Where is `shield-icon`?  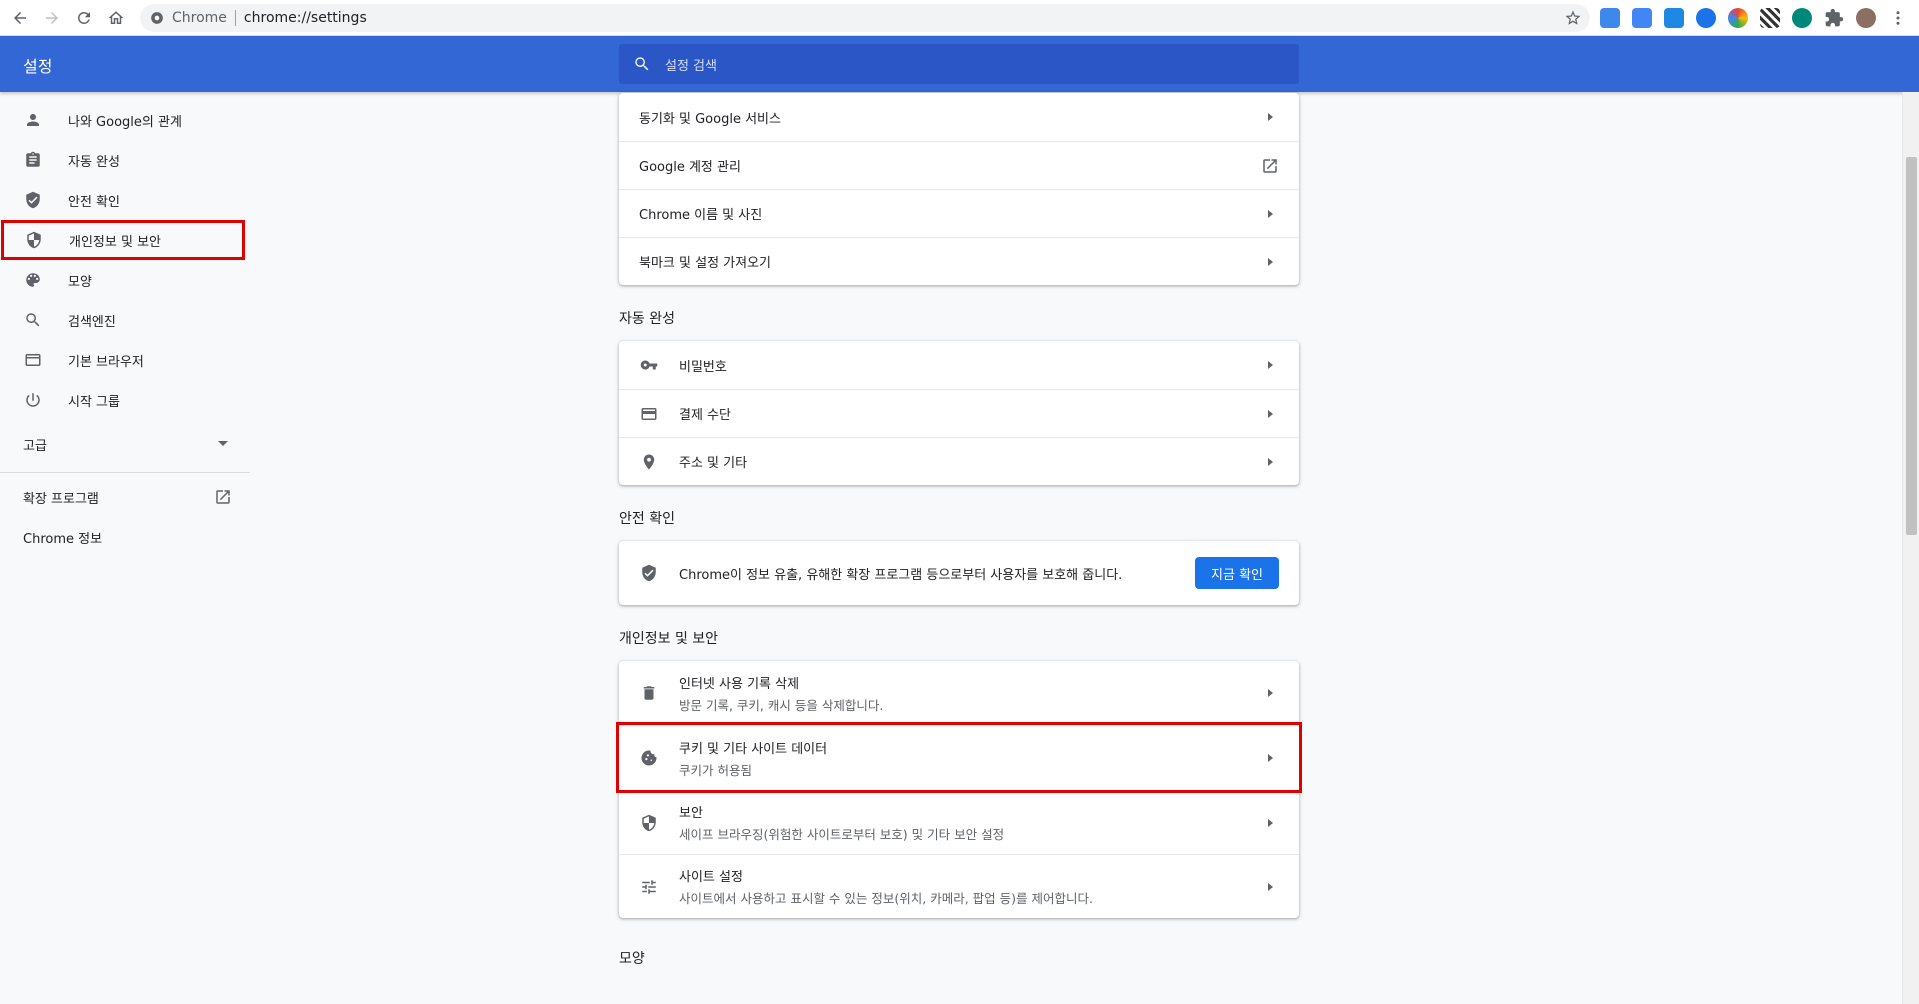 shield-icon is located at coordinates (34, 240).